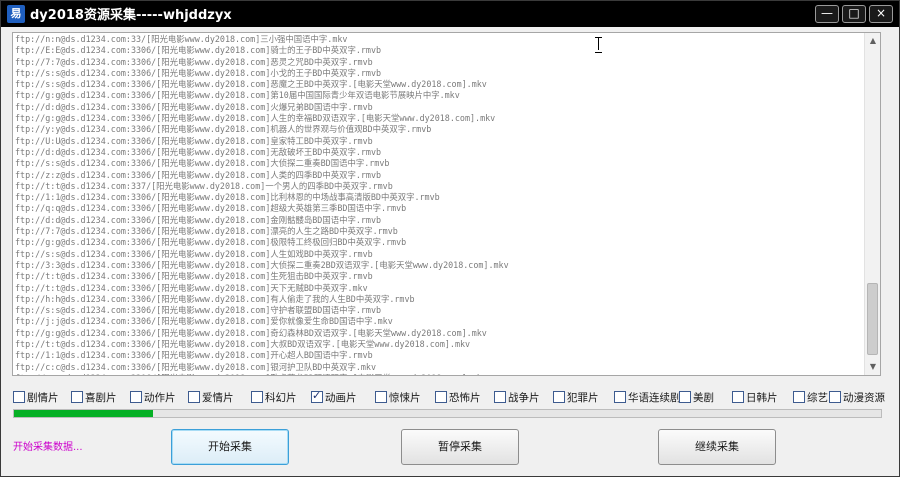 This screenshot has width=900, height=477. Describe the element at coordinates (230, 447) in the screenshot. I see `start-collect-button: 开始采集` at that location.